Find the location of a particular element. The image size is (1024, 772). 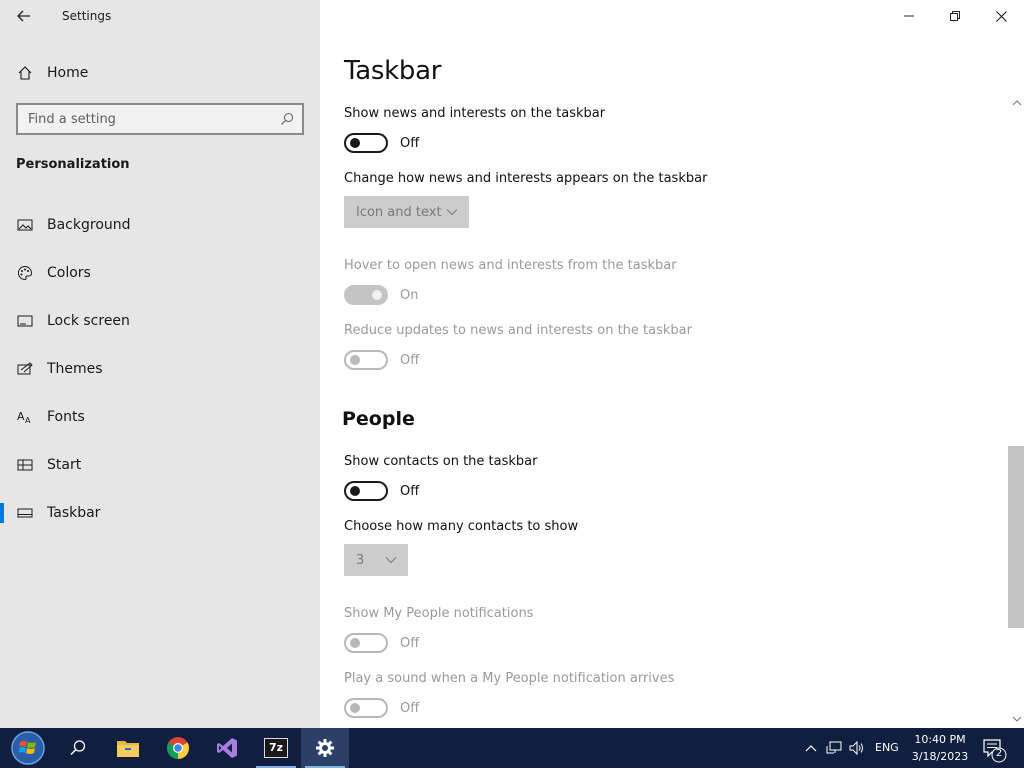

picture-icon is located at coordinates (25, 225).